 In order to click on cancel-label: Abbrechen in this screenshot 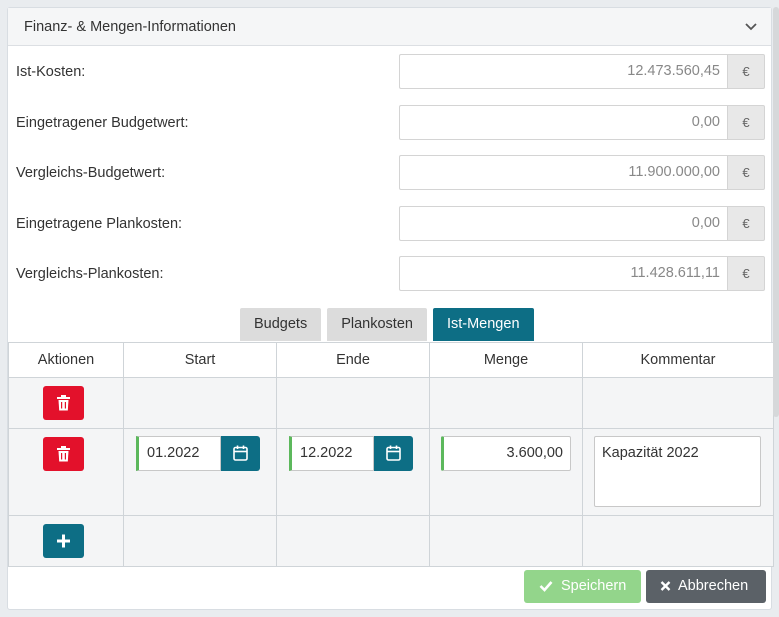, I will do `click(713, 586)`.